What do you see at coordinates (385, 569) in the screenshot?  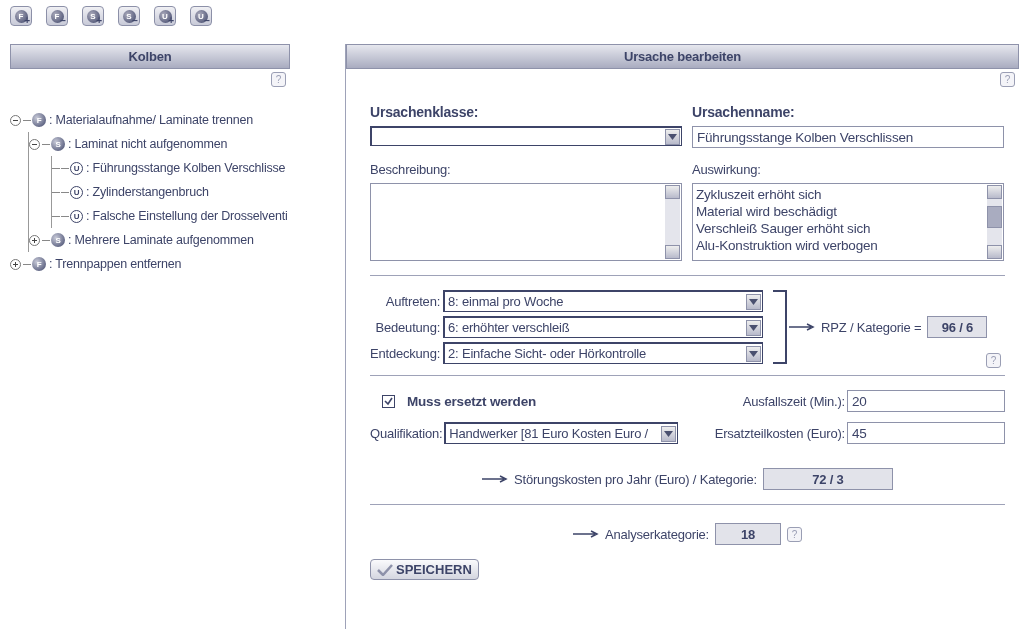 I see `checkmark-icon` at bounding box center [385, 569].